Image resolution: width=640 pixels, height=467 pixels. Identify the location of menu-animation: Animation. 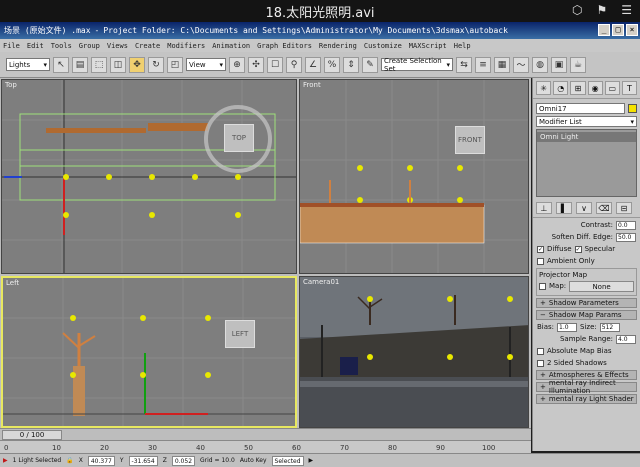
(231, 46).